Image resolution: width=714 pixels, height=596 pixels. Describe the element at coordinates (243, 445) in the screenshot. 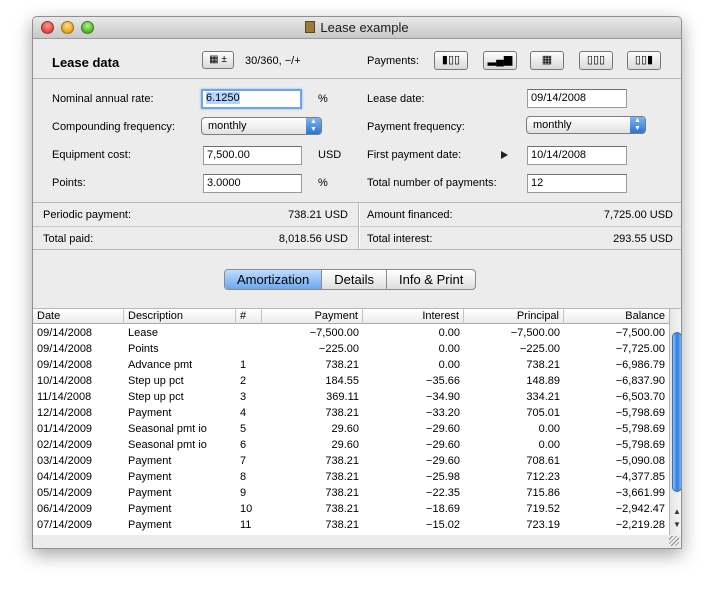

I see `cell-number: 6` at that location.